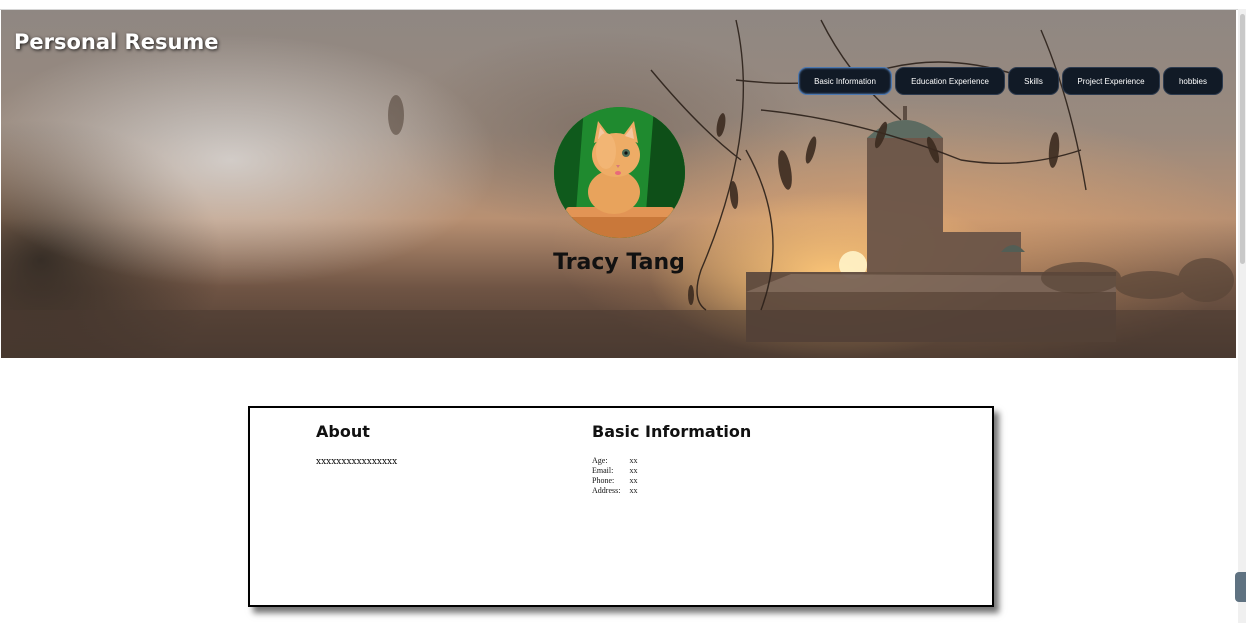 This screenshot has height=623, width=1246. Describe the element at coordinates (600, 460) in the screenshot. I see `info-label: Age:` at that location.